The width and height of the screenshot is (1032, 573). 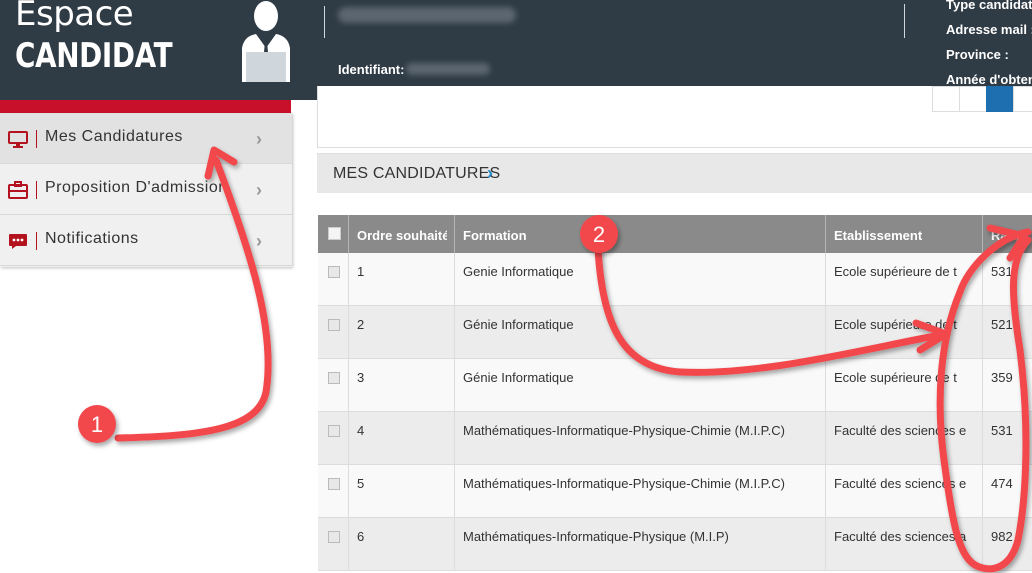 I want to click on user-avatar-icon, so click(x=266, y=41).